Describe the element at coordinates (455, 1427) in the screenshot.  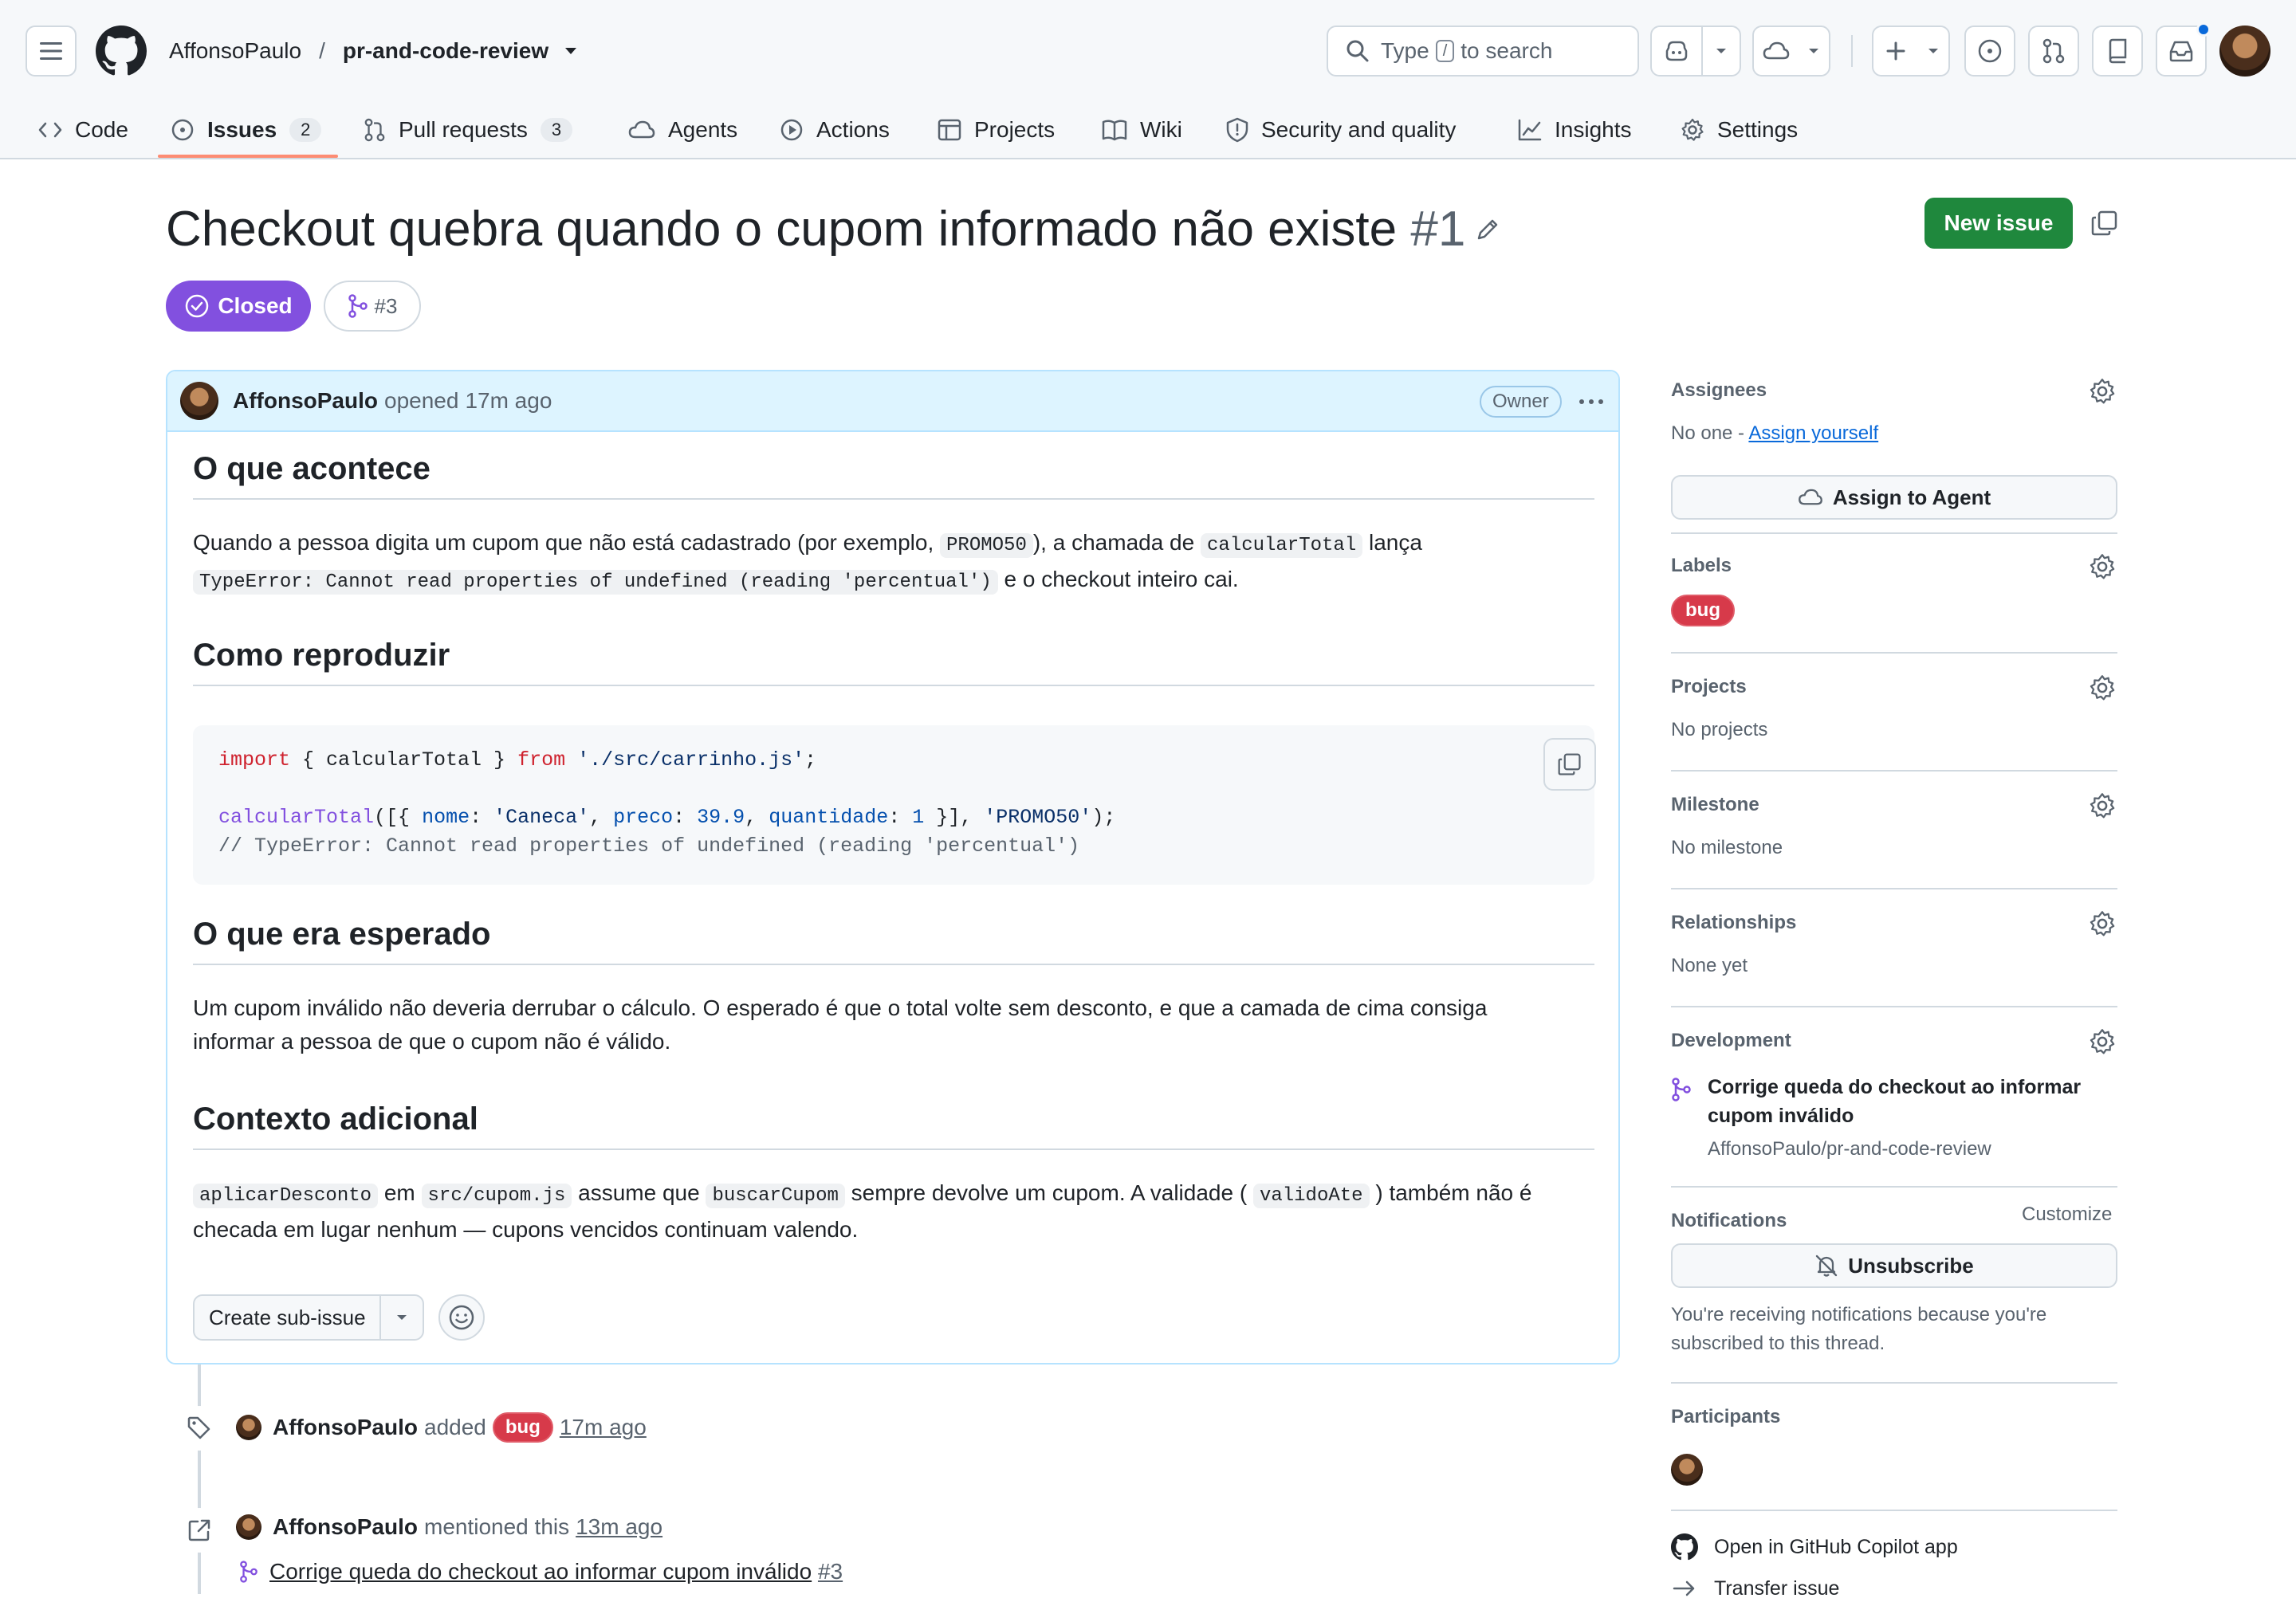
I see `event-action: added` at that location.